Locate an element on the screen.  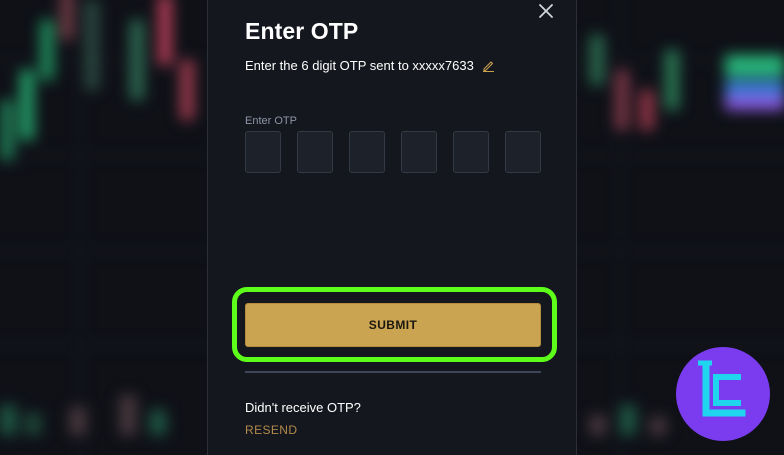
pencil-icon is located at coordinates (488, 66).